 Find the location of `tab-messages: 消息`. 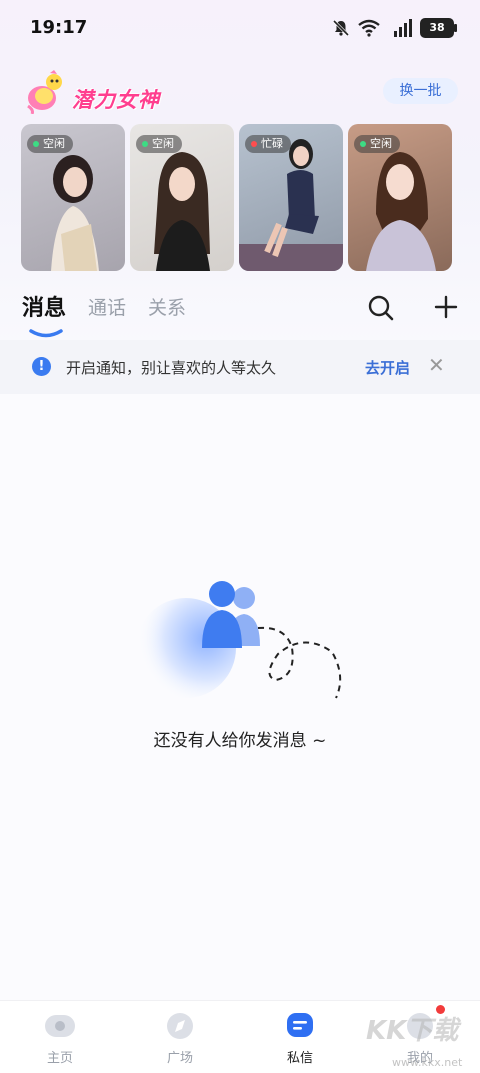

tab-messages: 消息 is located at coordinates (44, 314).